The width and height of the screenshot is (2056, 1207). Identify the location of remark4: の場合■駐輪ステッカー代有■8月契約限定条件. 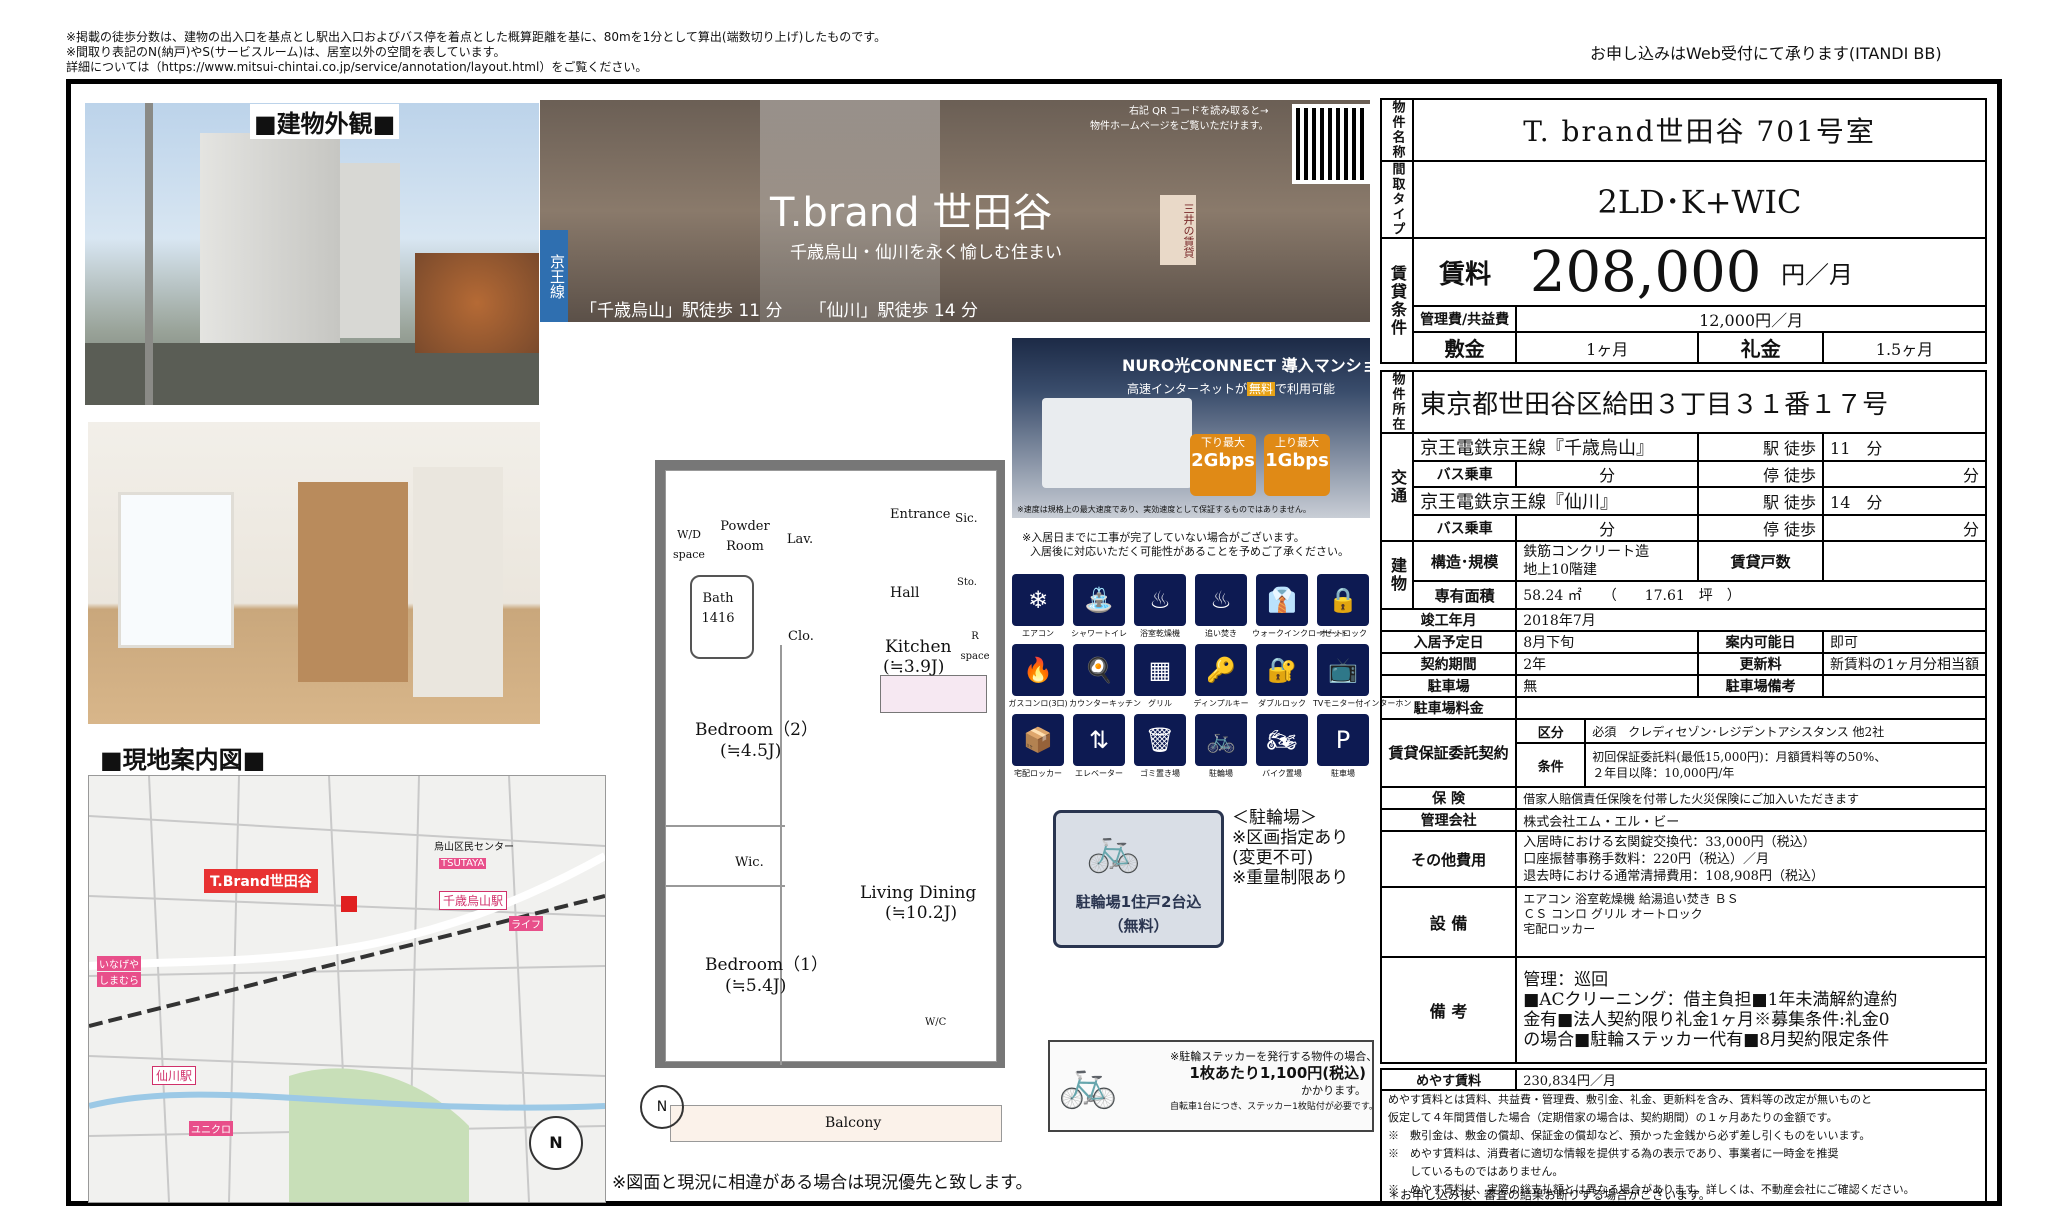
(1706, 1040).